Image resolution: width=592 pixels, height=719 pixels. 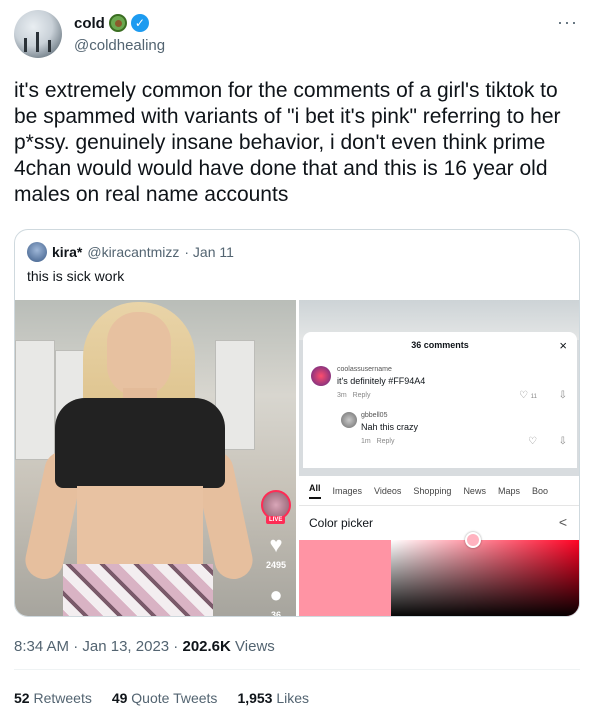 I want to click on color-picker-knob, so click(x=473, y=540).